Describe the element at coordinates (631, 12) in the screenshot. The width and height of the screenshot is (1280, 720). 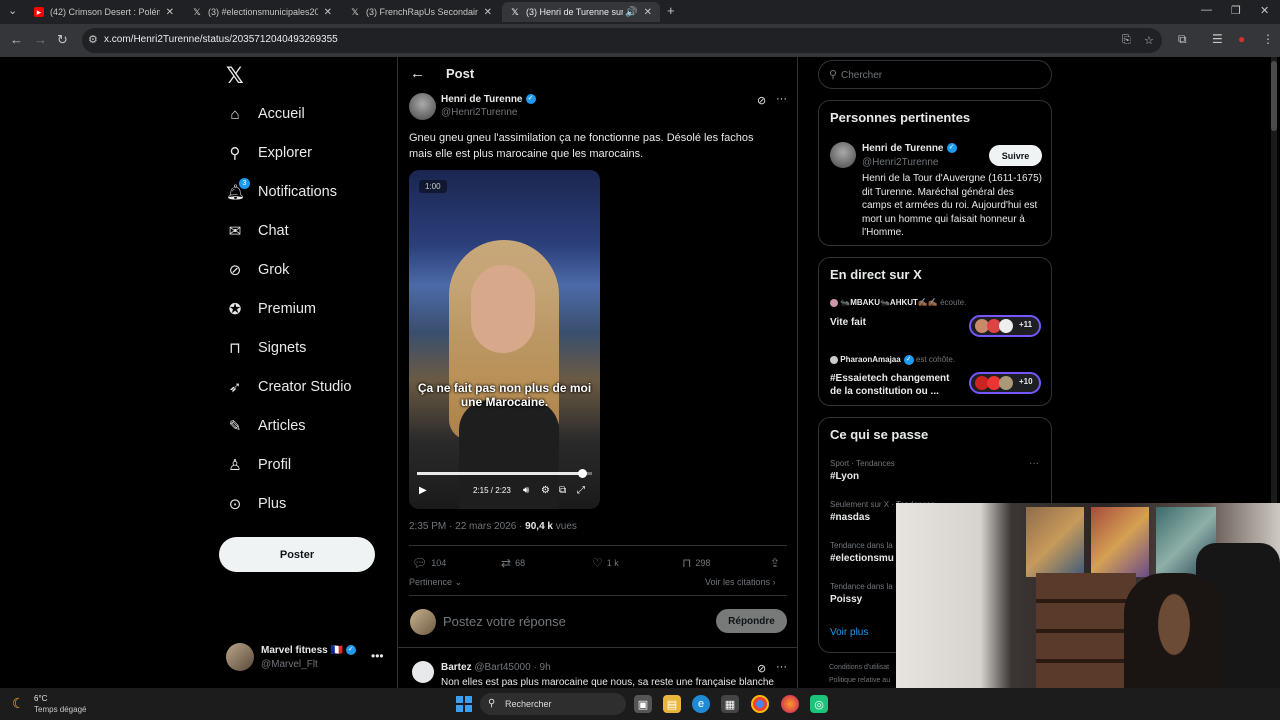
I see `speaker-icon: 🔊` at that location.